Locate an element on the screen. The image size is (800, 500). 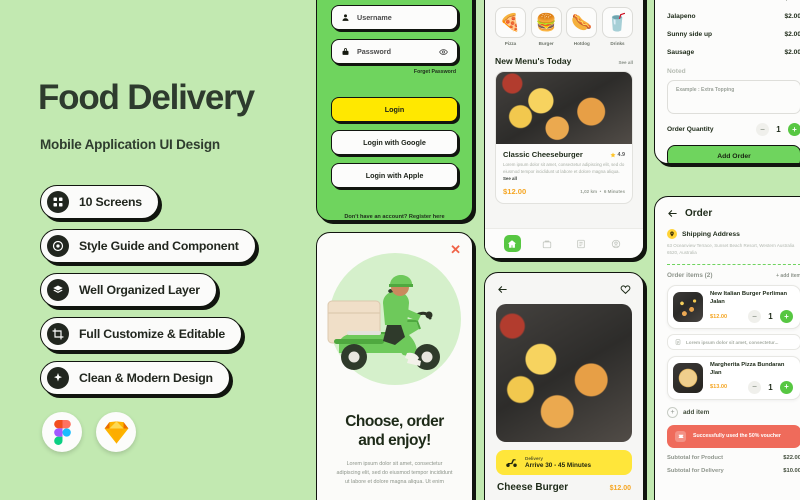
onboarding-title-line2: and enjoy! is located at coordinates (394, 440).